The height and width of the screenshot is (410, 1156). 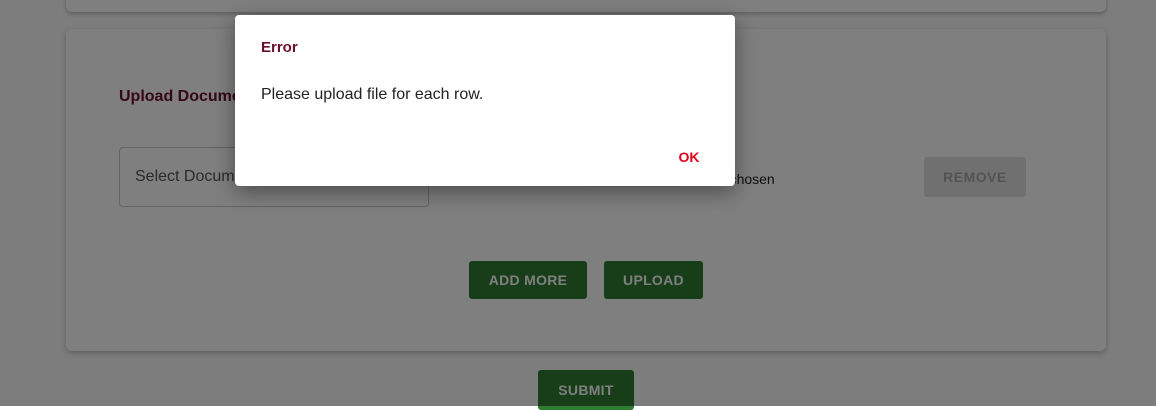 I want to click on dialog-title: Error, so click(x=279, y=47).